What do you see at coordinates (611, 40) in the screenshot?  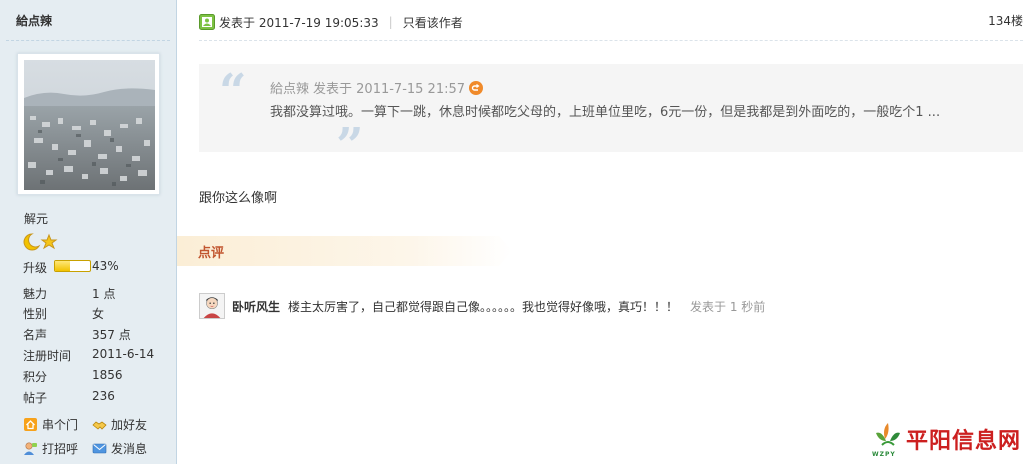 I see `header-divider` at bounding box center [611, 40].